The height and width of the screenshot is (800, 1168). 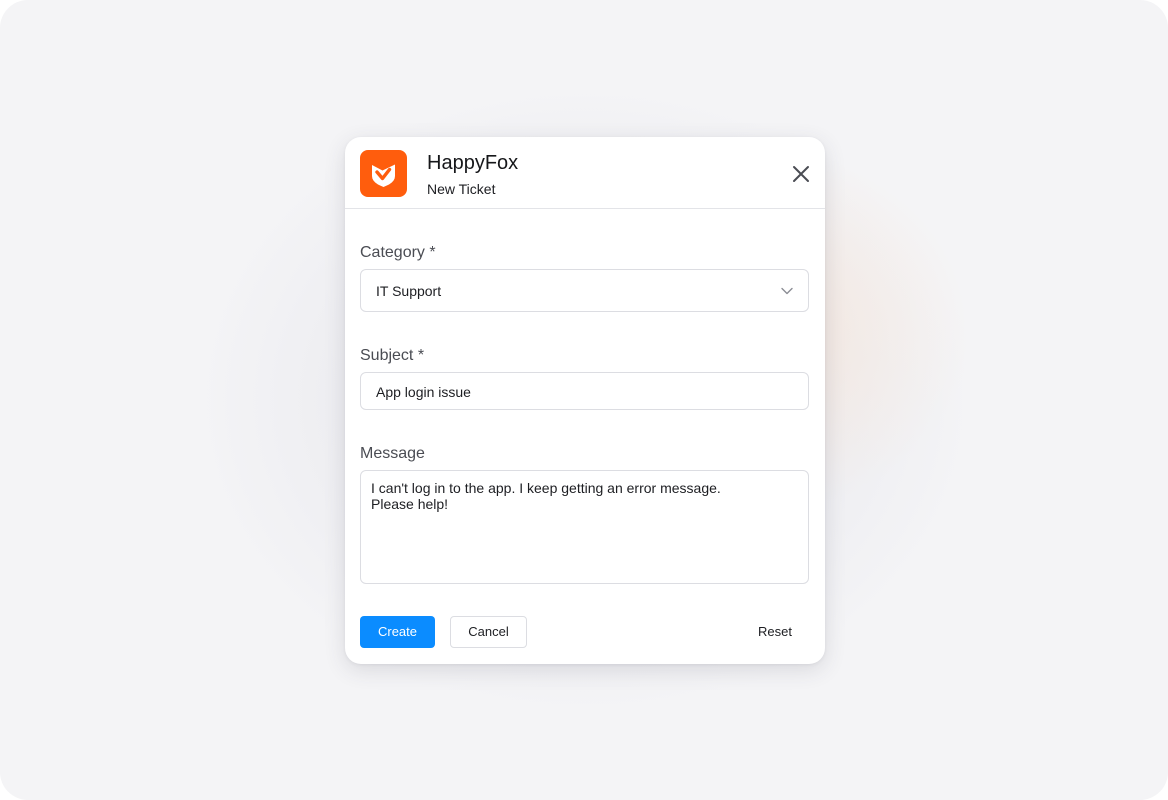 What do you see at coordinates (397, 632) in the screenshot?
I see `create-button: Create` at bounding box center [397, 632].